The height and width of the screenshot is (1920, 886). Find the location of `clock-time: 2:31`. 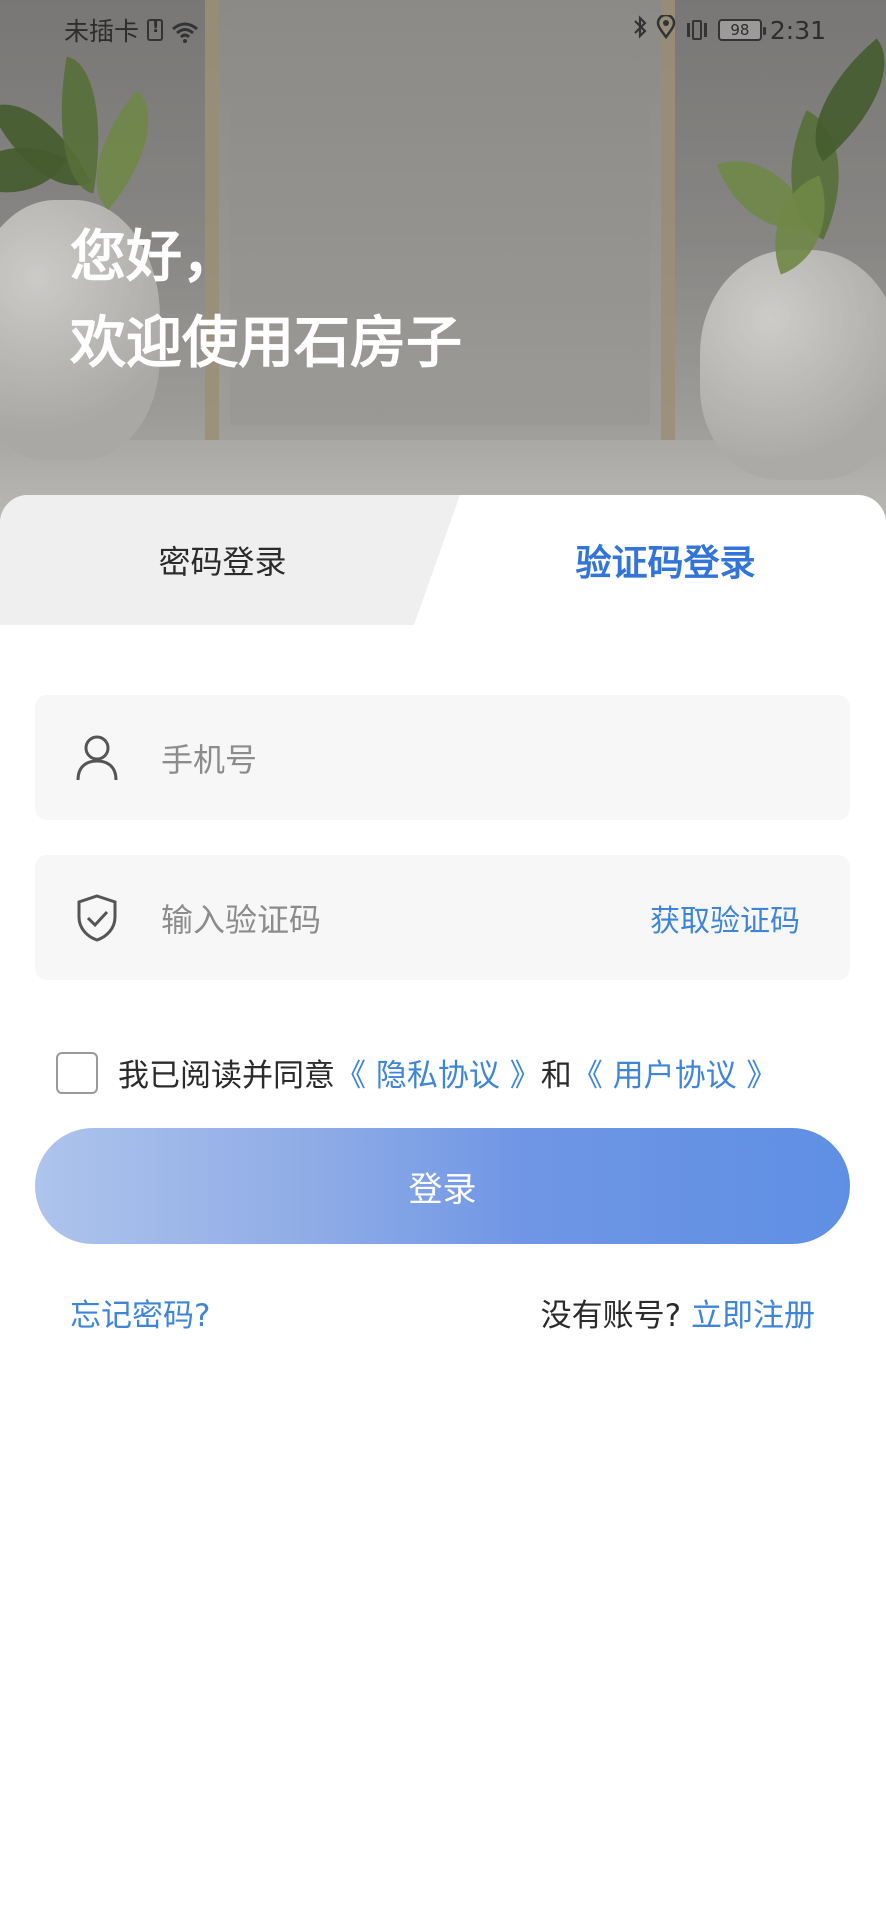

clock-time: 2:31 is located at coordinates (797, 30).